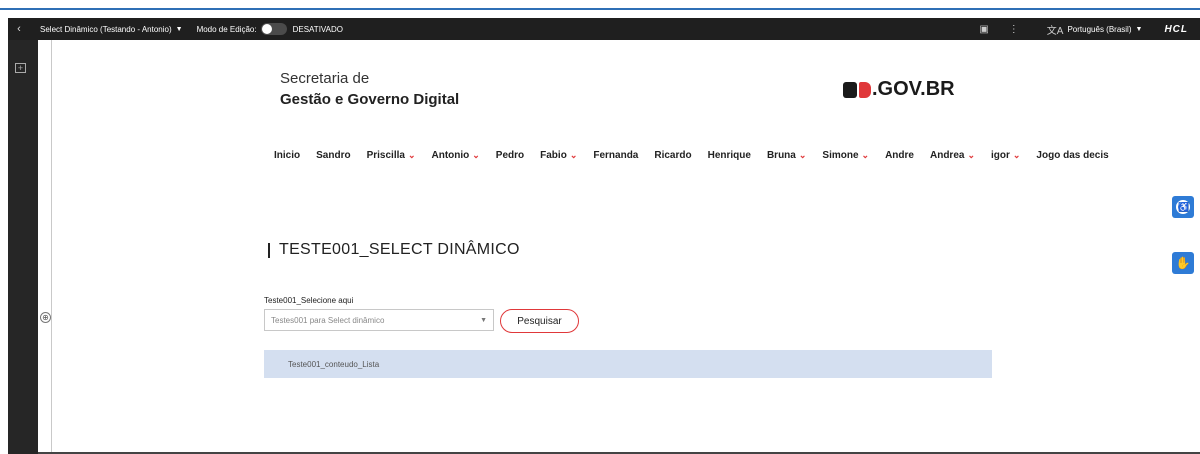 Image resolution: width=1200 pixels, height=454 pixels. I want to click on language-selector: 文A Português (Brasil) ▼, so click(1095, 29).